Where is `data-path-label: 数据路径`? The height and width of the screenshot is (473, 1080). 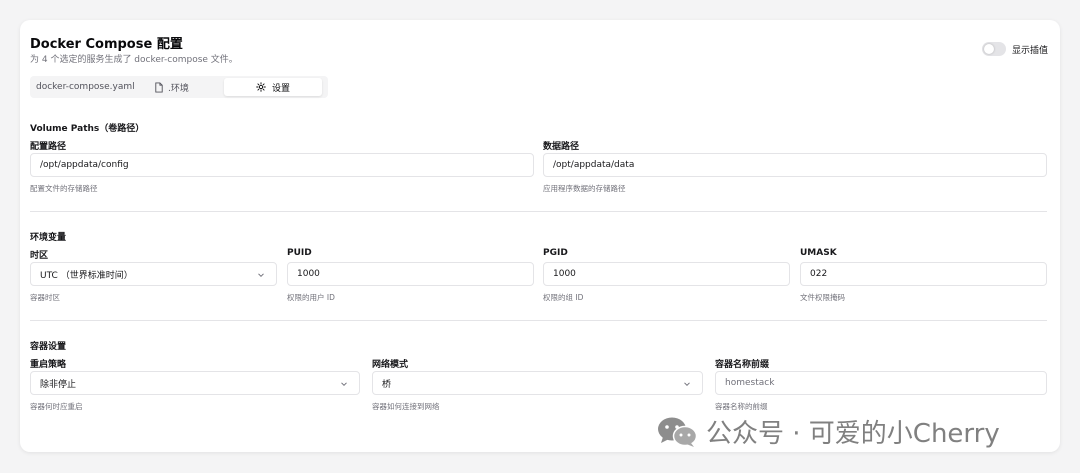
data-path-label: 数据路径 is located at coordinates (561, 147).